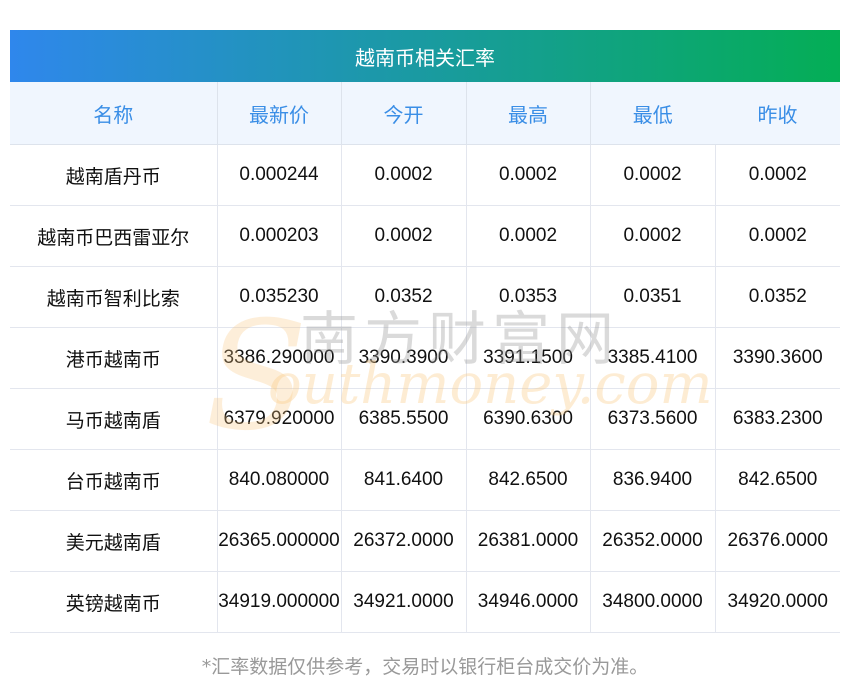 The height and width of the screenshot is (697, 850). What do you see at coordinates (528, 602) in the screenshot?
I see `rate-cell: 34946.0000` at bounding box center [528, 602].